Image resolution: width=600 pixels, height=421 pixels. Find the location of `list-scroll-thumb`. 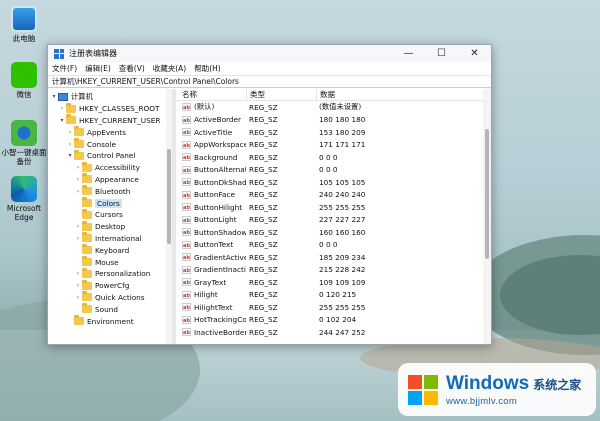

list-scroll-thumb is located at coordinates (487, 194).